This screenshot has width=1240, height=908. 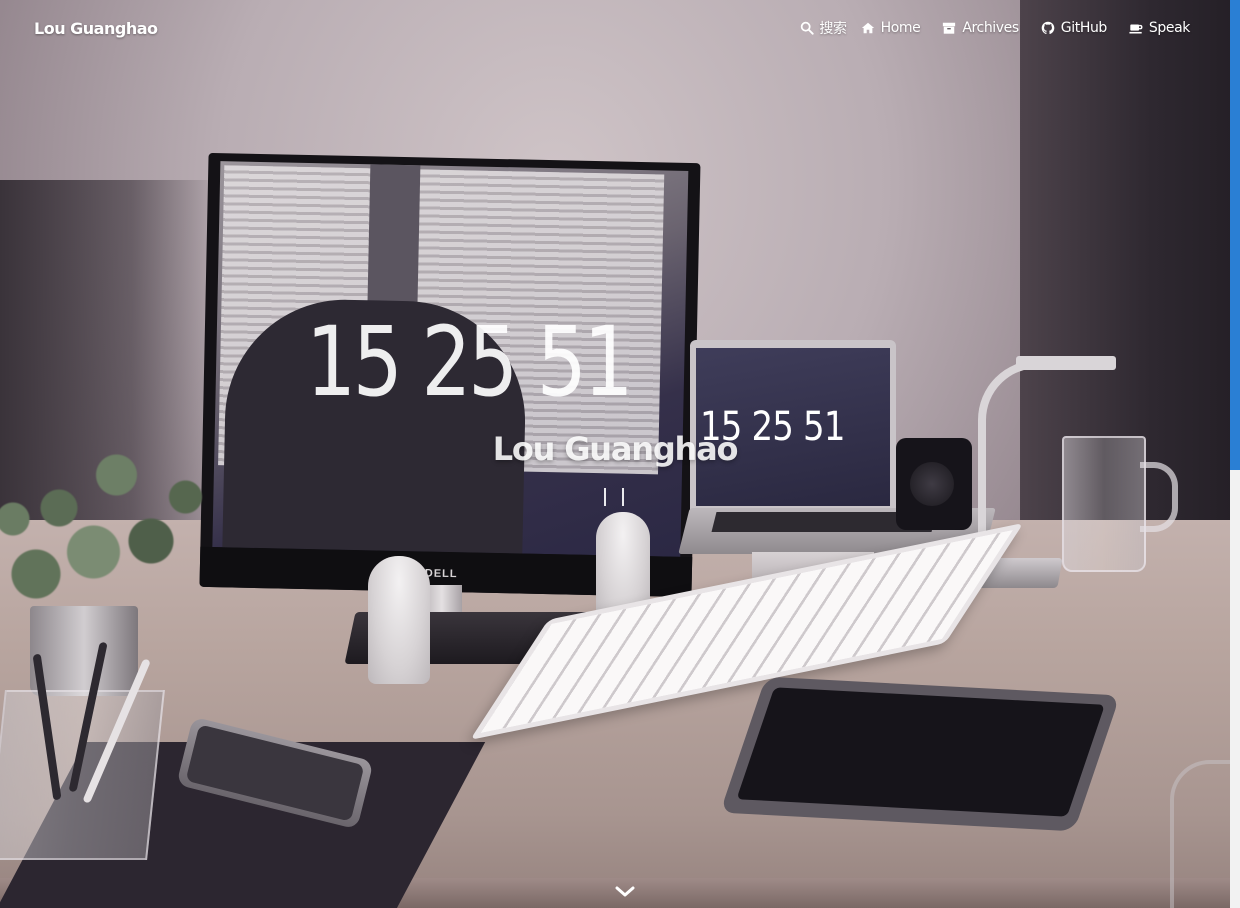 I want to click on archive-icon, so click(x=949, y=28).